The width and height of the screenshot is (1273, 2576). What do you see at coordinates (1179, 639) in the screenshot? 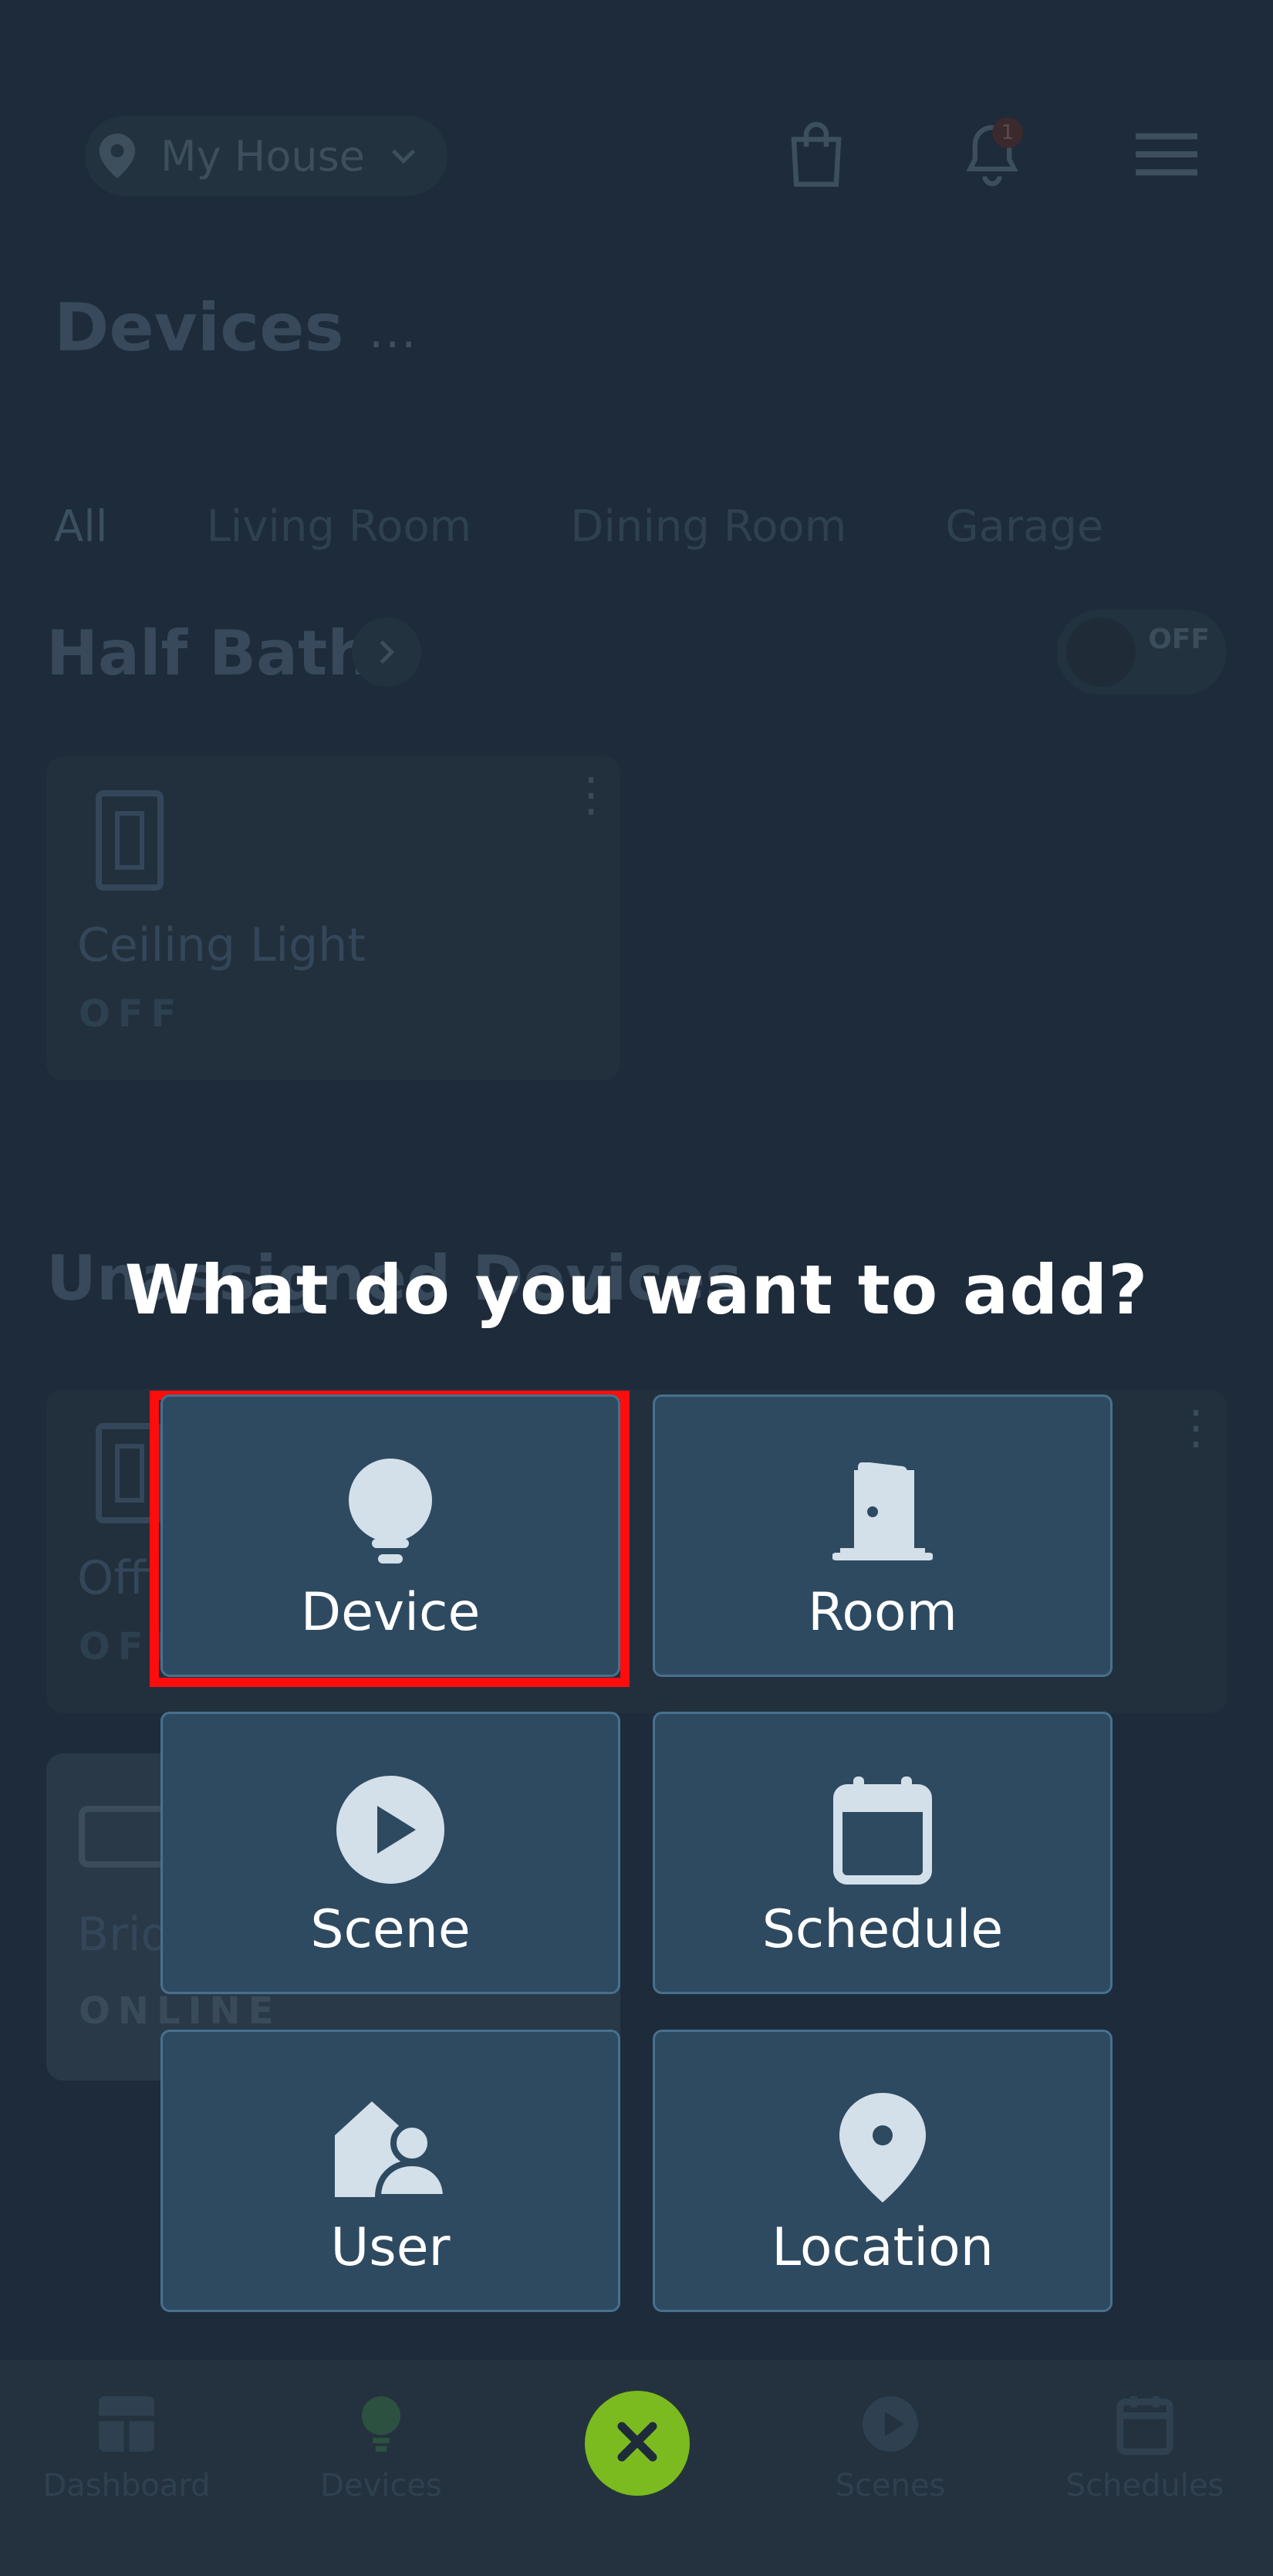
I see `toggle-label: OFF` at bounding box center [1179, 639].